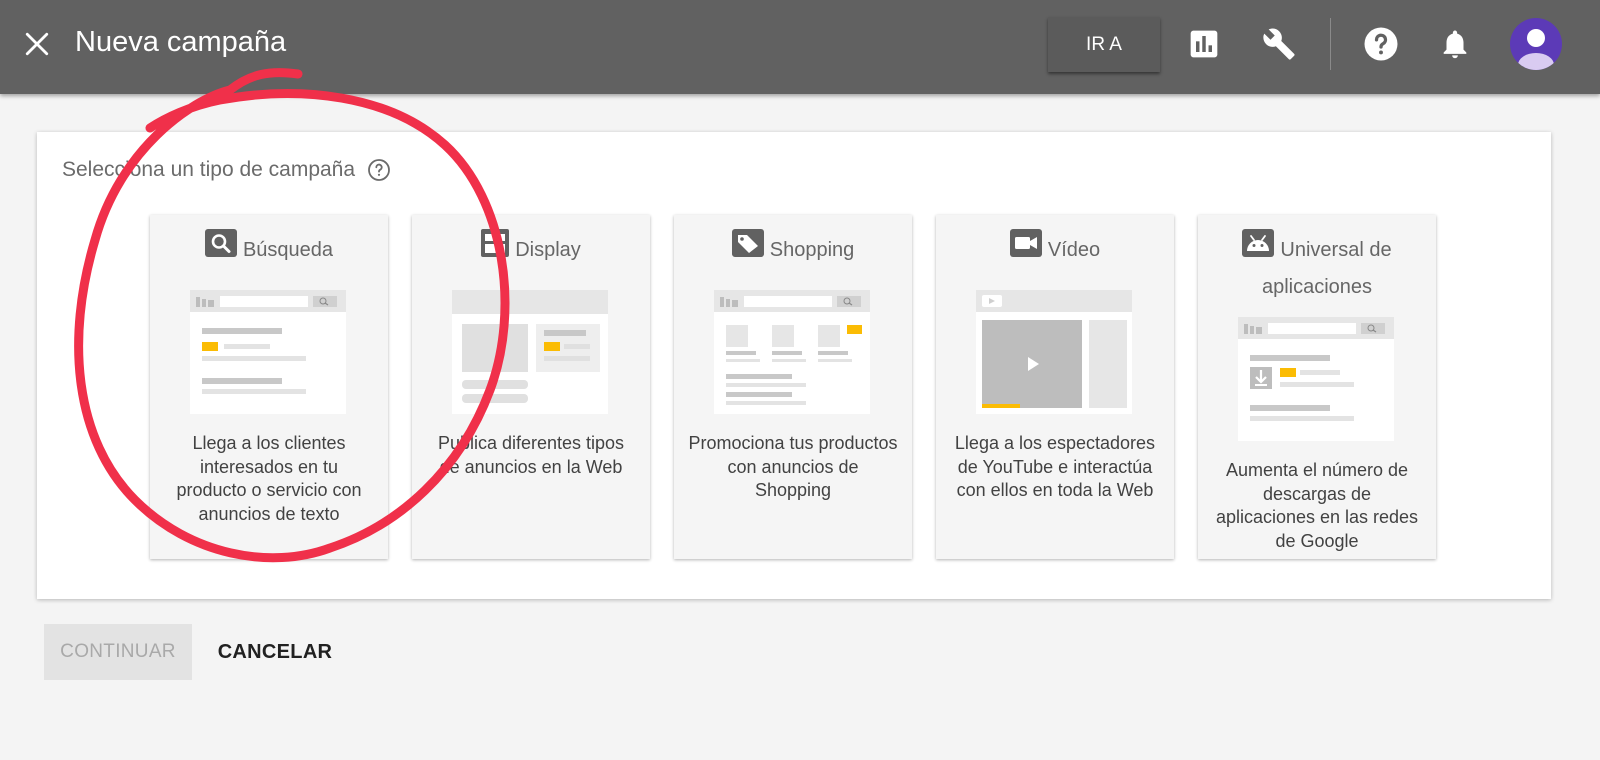  What do you see at coordinates (793, 249) in the screenshot?
I see `card-title: Shopping` at bounding box center [793, 249].